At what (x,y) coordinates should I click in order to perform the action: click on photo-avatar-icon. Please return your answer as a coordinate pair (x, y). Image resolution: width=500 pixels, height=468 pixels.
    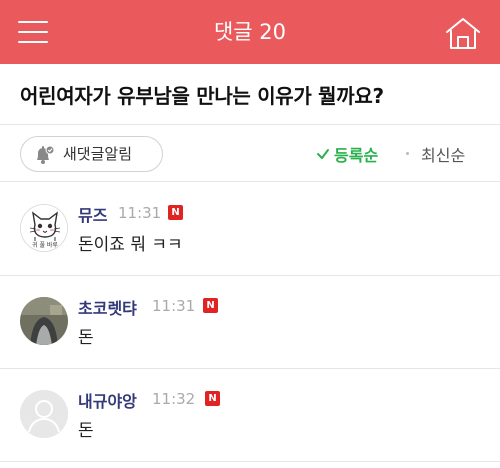
    Looking at the image, I should click on (44, 321).